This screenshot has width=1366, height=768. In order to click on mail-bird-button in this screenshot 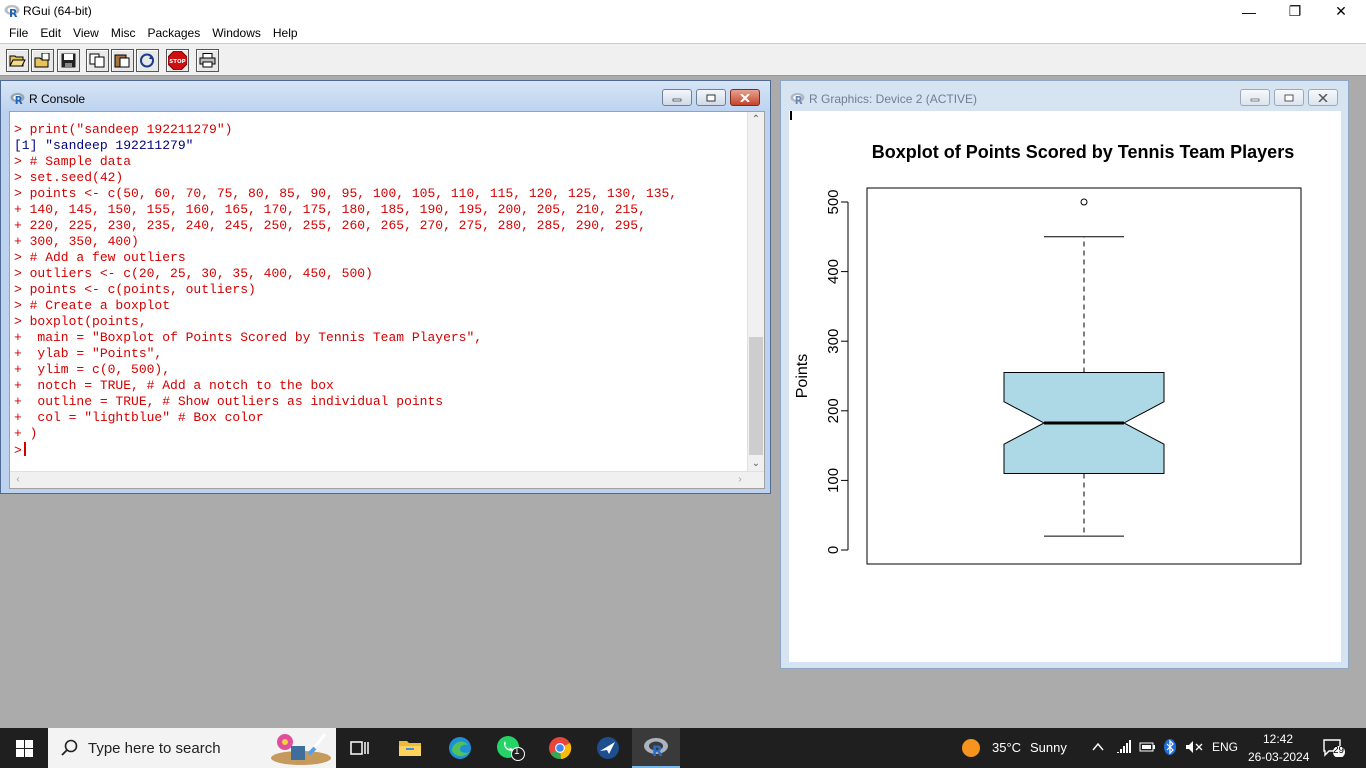, I will do `click(608, 748)`.